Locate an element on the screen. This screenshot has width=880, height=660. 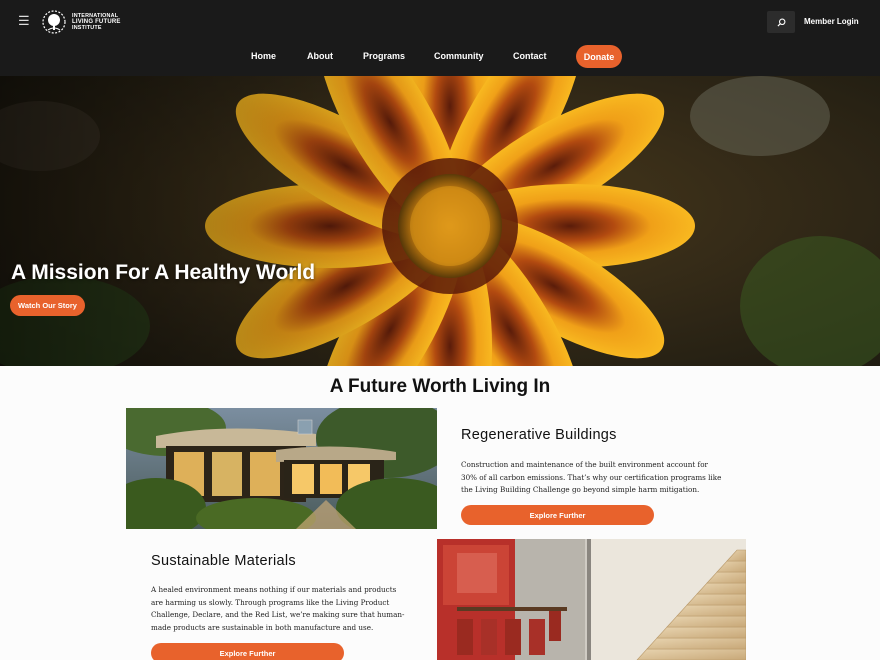
card-title-sustainable-materials: Sustainable Materials is located at coordinates (223, 561).